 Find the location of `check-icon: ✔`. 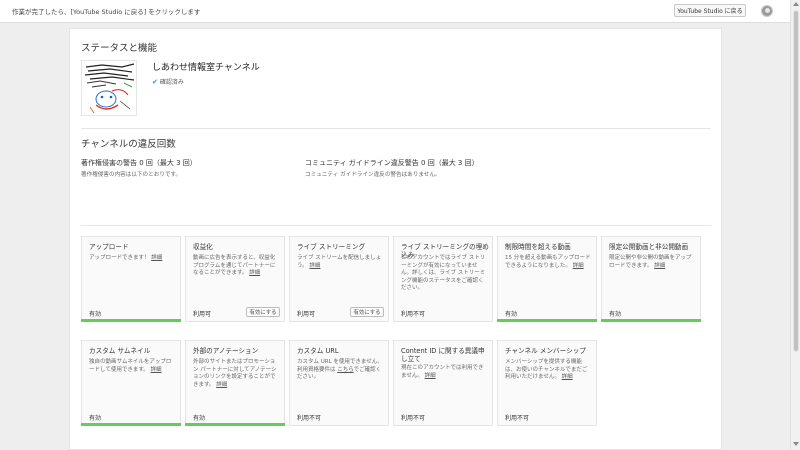

check-icon: ✔ is located at coordinates (155, 82).